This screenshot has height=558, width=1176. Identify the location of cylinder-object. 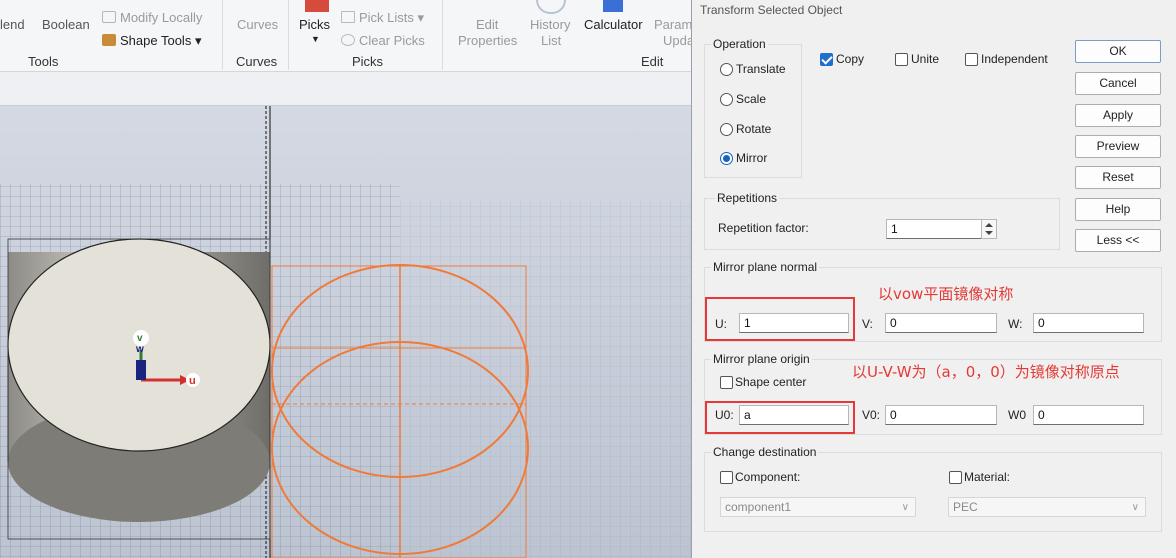
(139, 389).